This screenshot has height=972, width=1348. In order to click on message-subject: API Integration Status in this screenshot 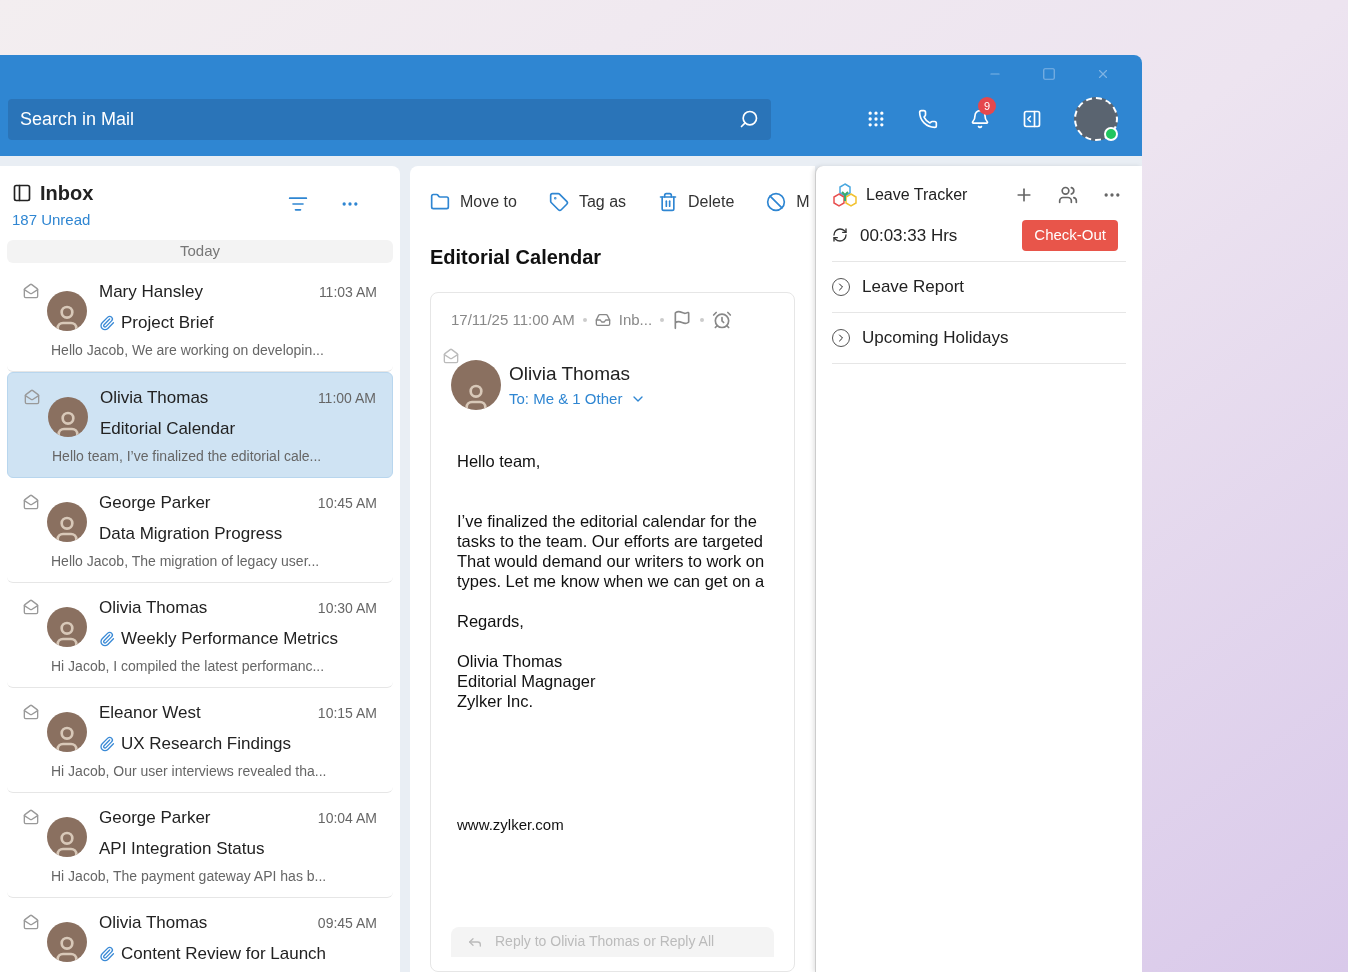, I will do `click(182, 849)`.